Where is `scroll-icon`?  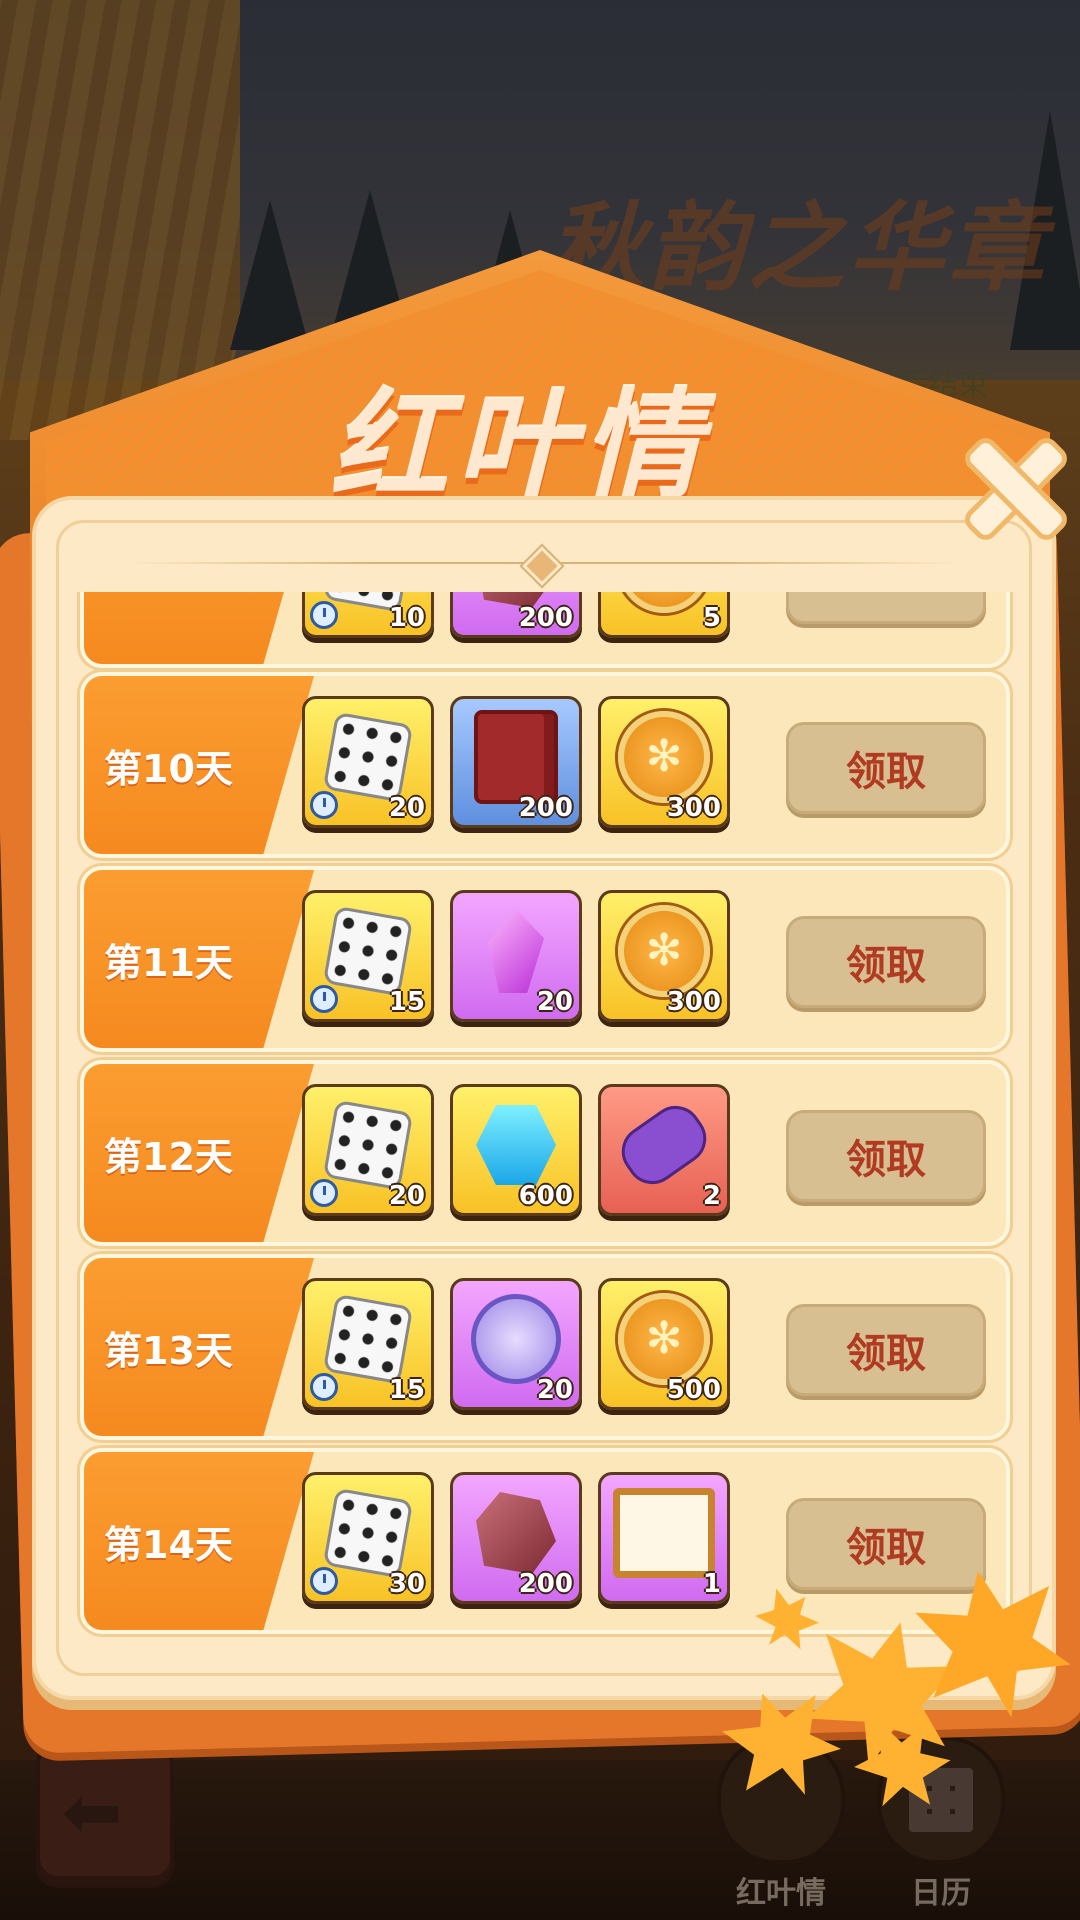
scroll-icon is located at coordinates (664, 1145).